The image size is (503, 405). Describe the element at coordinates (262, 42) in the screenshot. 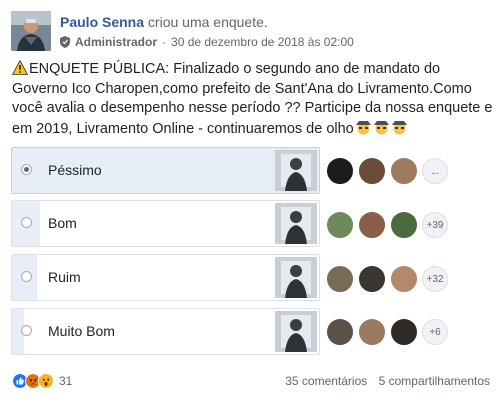

I see `post-timestamp-link: 30 de dezembro de 2018 às 02:00` at that location.